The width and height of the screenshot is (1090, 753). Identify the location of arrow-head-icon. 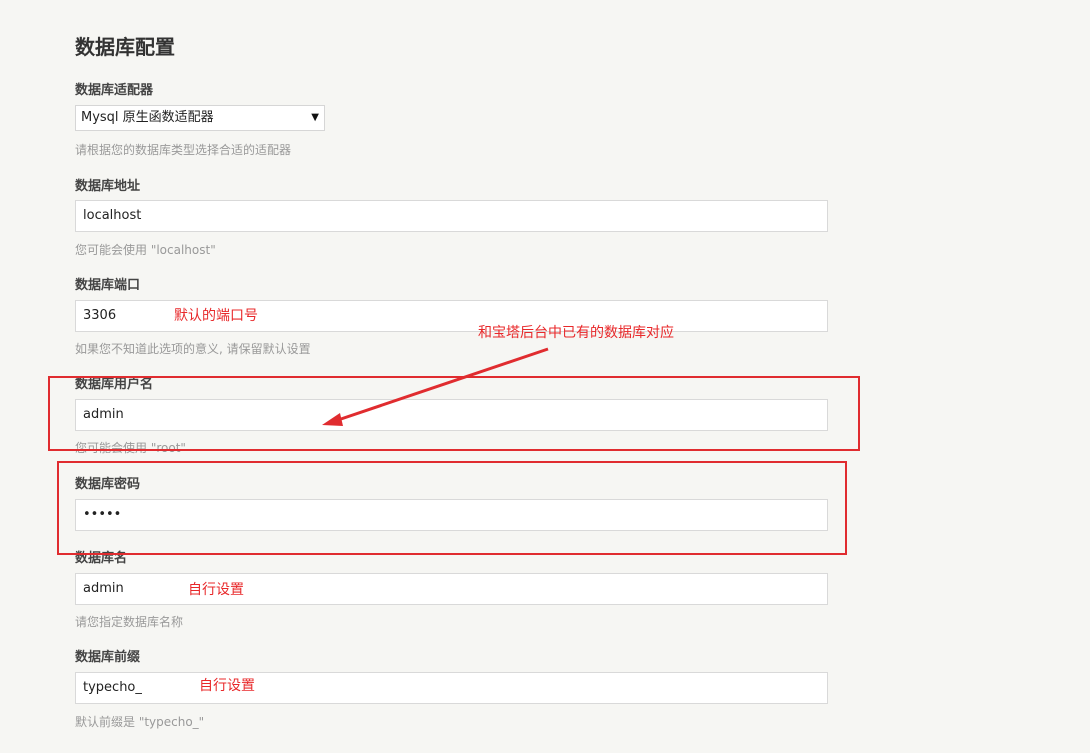
(332, 419).